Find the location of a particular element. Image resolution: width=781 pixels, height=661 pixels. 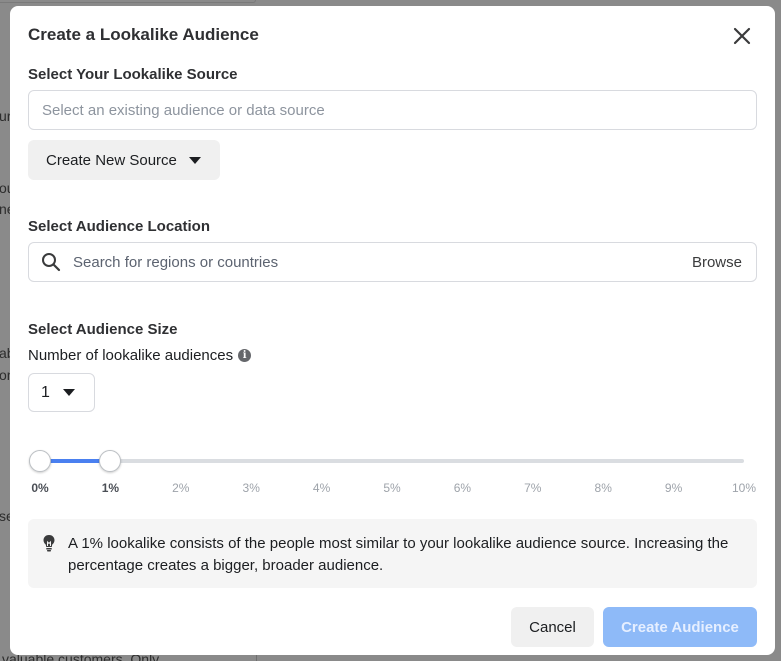

background-toolbar is located at coordinates (128, 1).